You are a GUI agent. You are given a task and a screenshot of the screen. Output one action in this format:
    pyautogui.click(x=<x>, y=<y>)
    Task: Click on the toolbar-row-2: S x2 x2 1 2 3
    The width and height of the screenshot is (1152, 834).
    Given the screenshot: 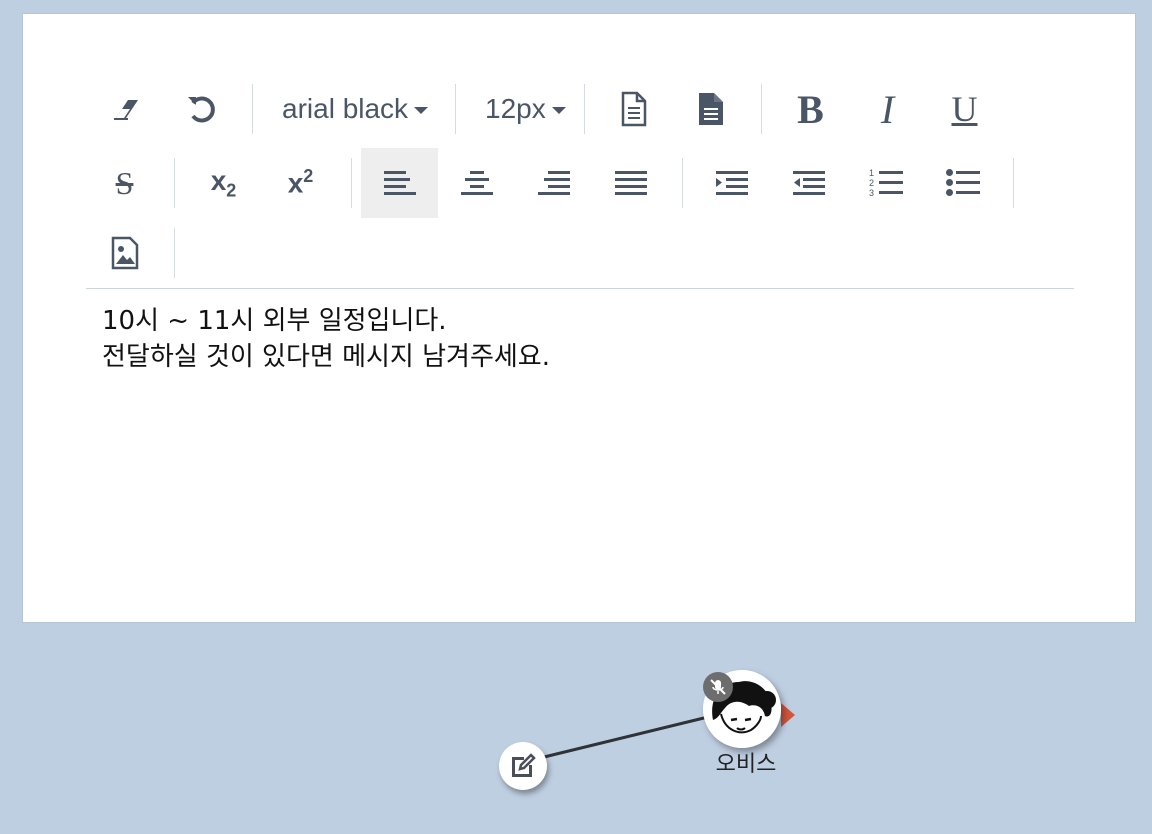 What is the action you would take?
    pyautogui.click(x=580, y=183)
    